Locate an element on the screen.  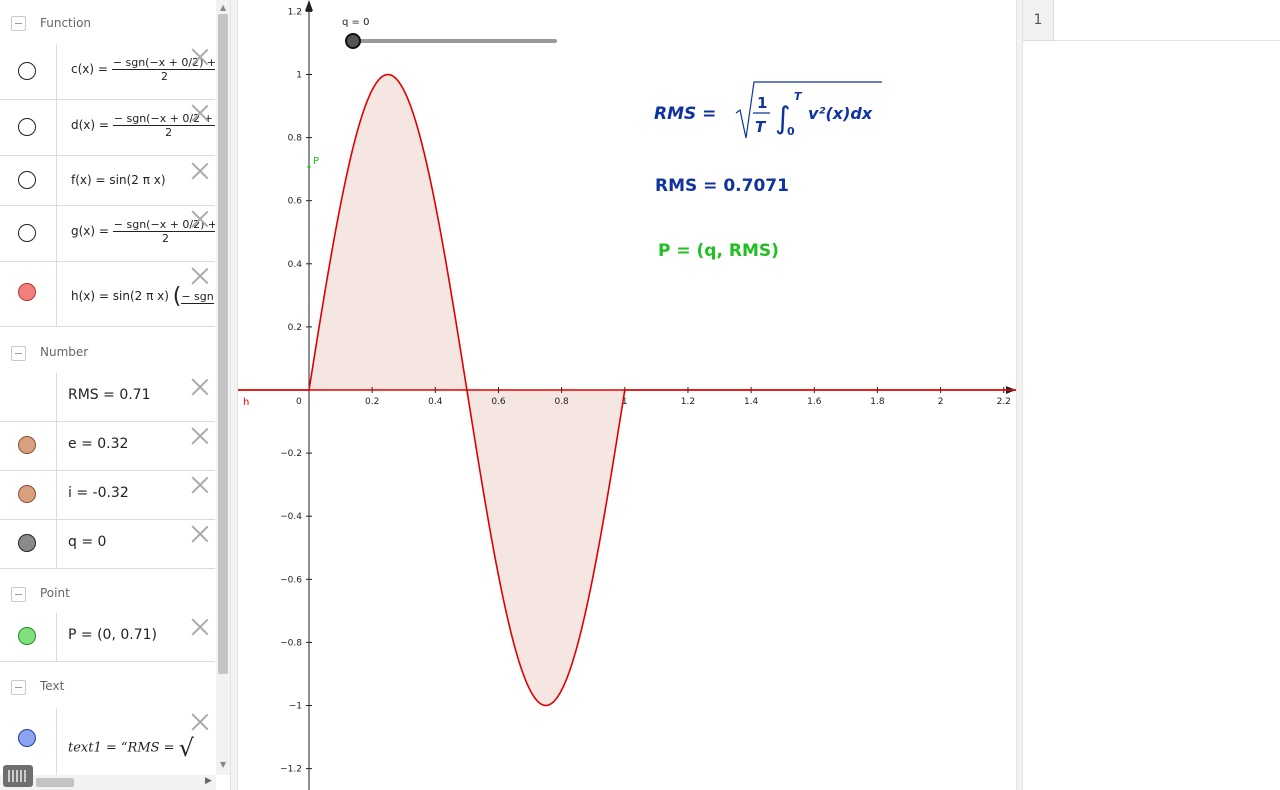
integral-shading-positive is located at coordinates (388, 232).